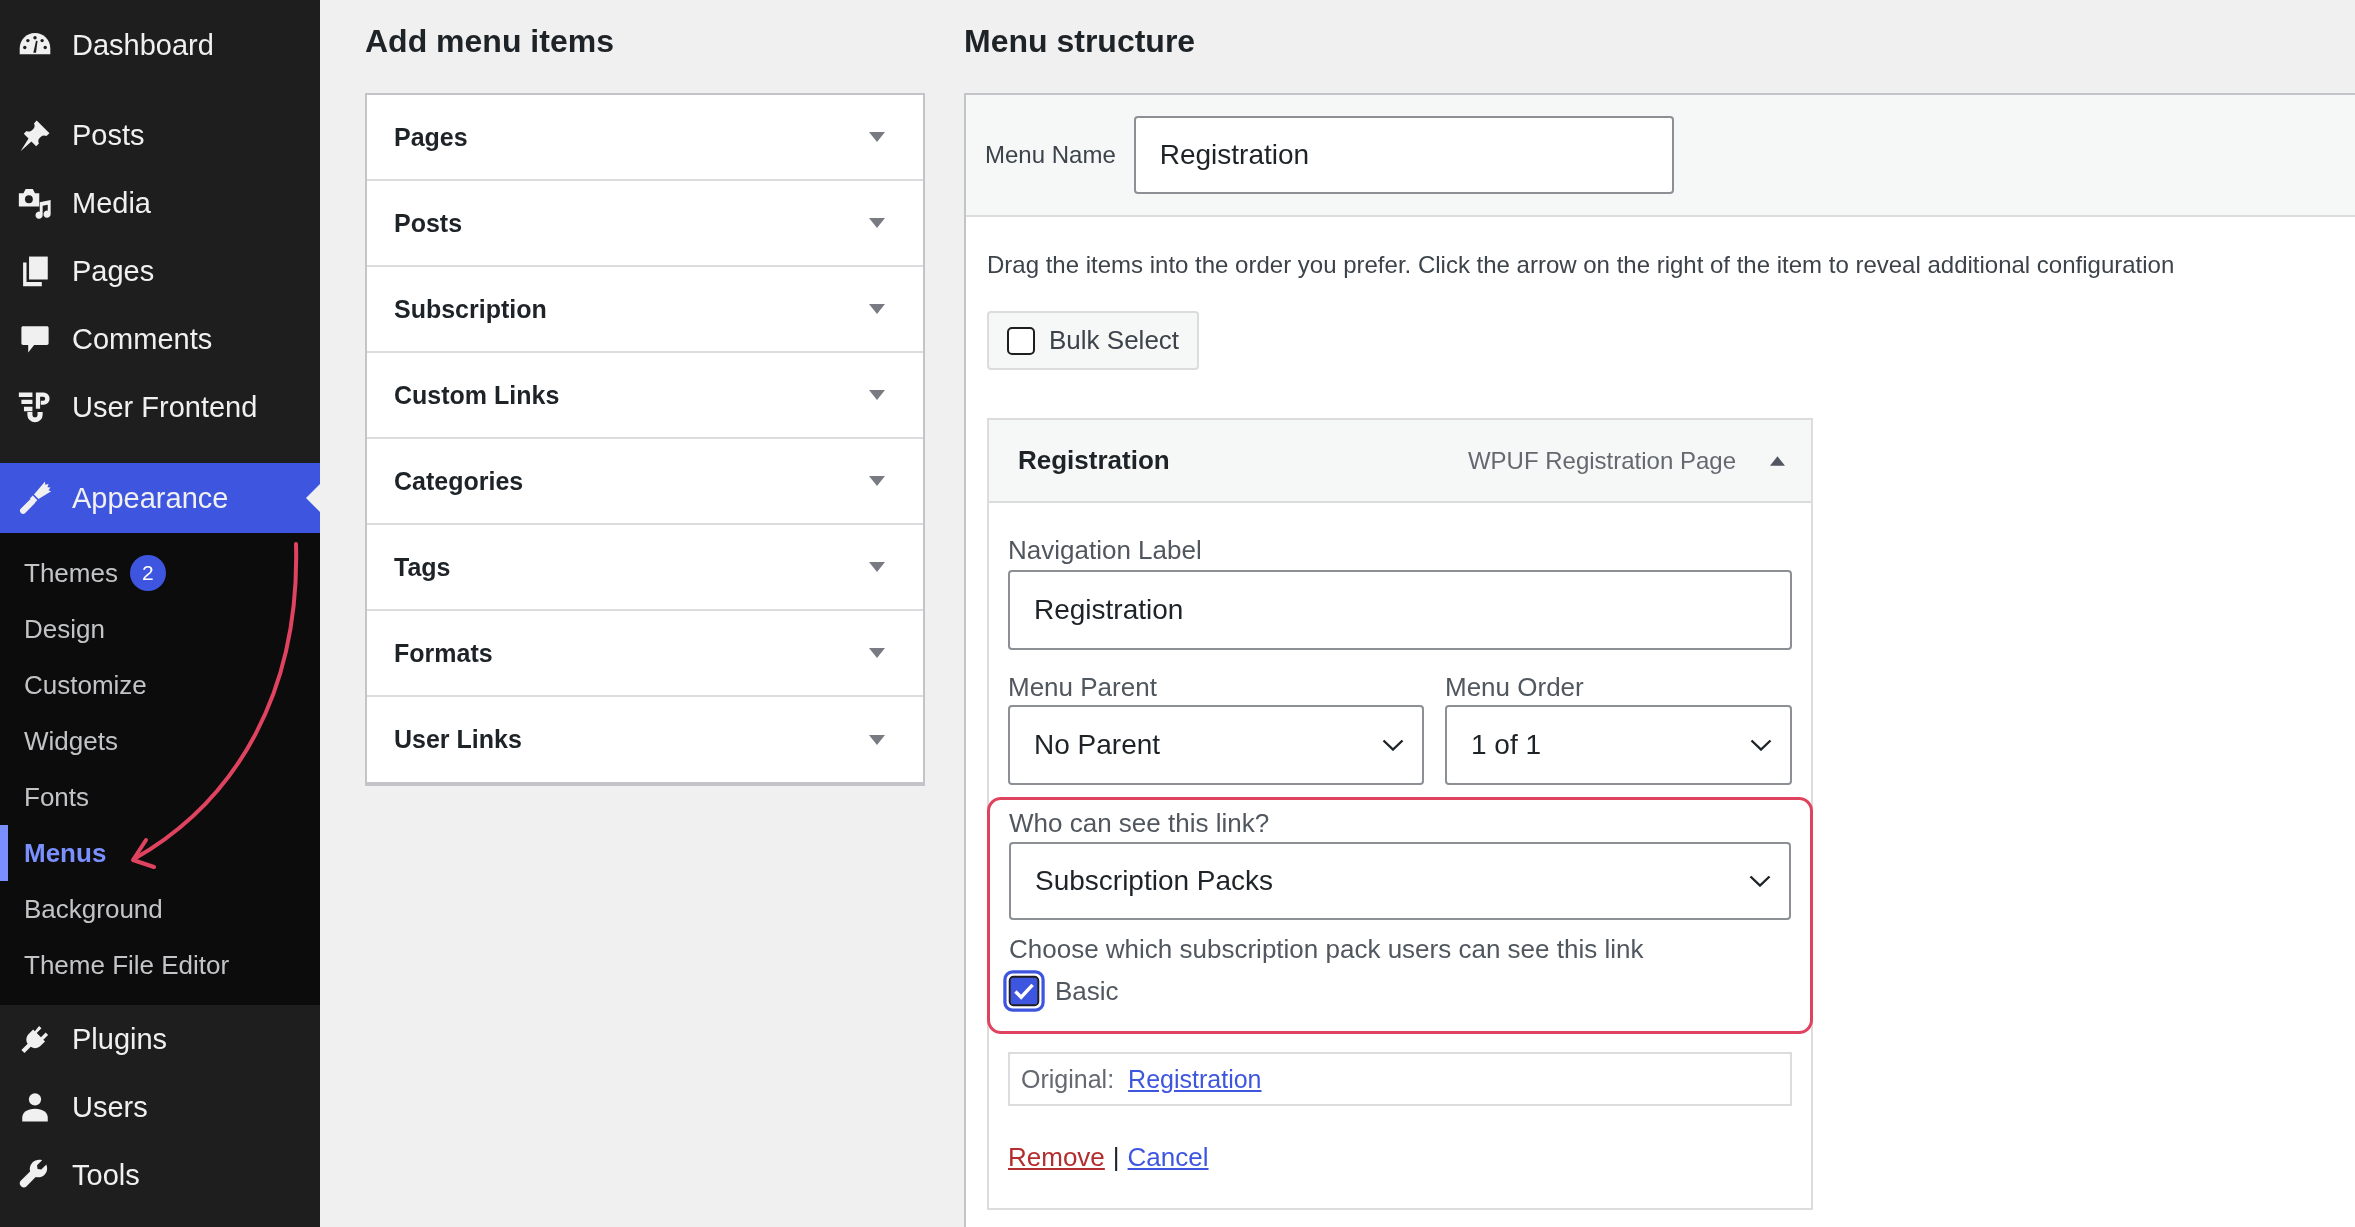 This screenshot has width=2355, height=1227. What do you see at coordinates (160, 339) in the screenshot?
I see `sidebar-item: Comments` at bounding box center [160, 339].